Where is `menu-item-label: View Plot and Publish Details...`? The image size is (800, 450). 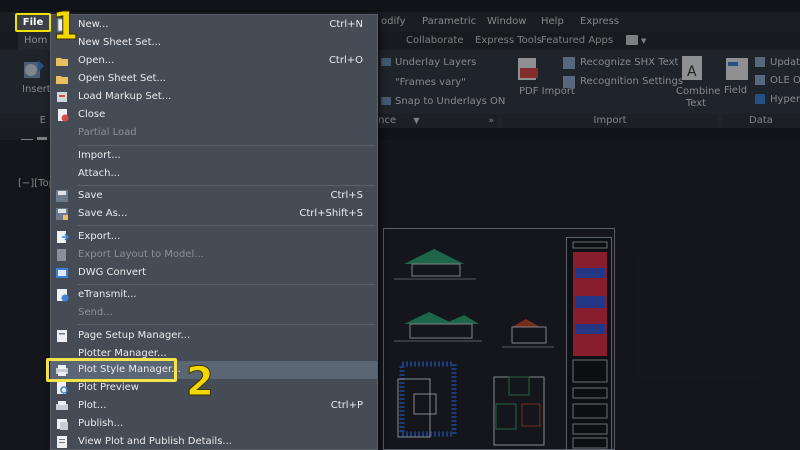 menu-item-label: View Plot and Publish Details... is located at coordinates (155, 441).